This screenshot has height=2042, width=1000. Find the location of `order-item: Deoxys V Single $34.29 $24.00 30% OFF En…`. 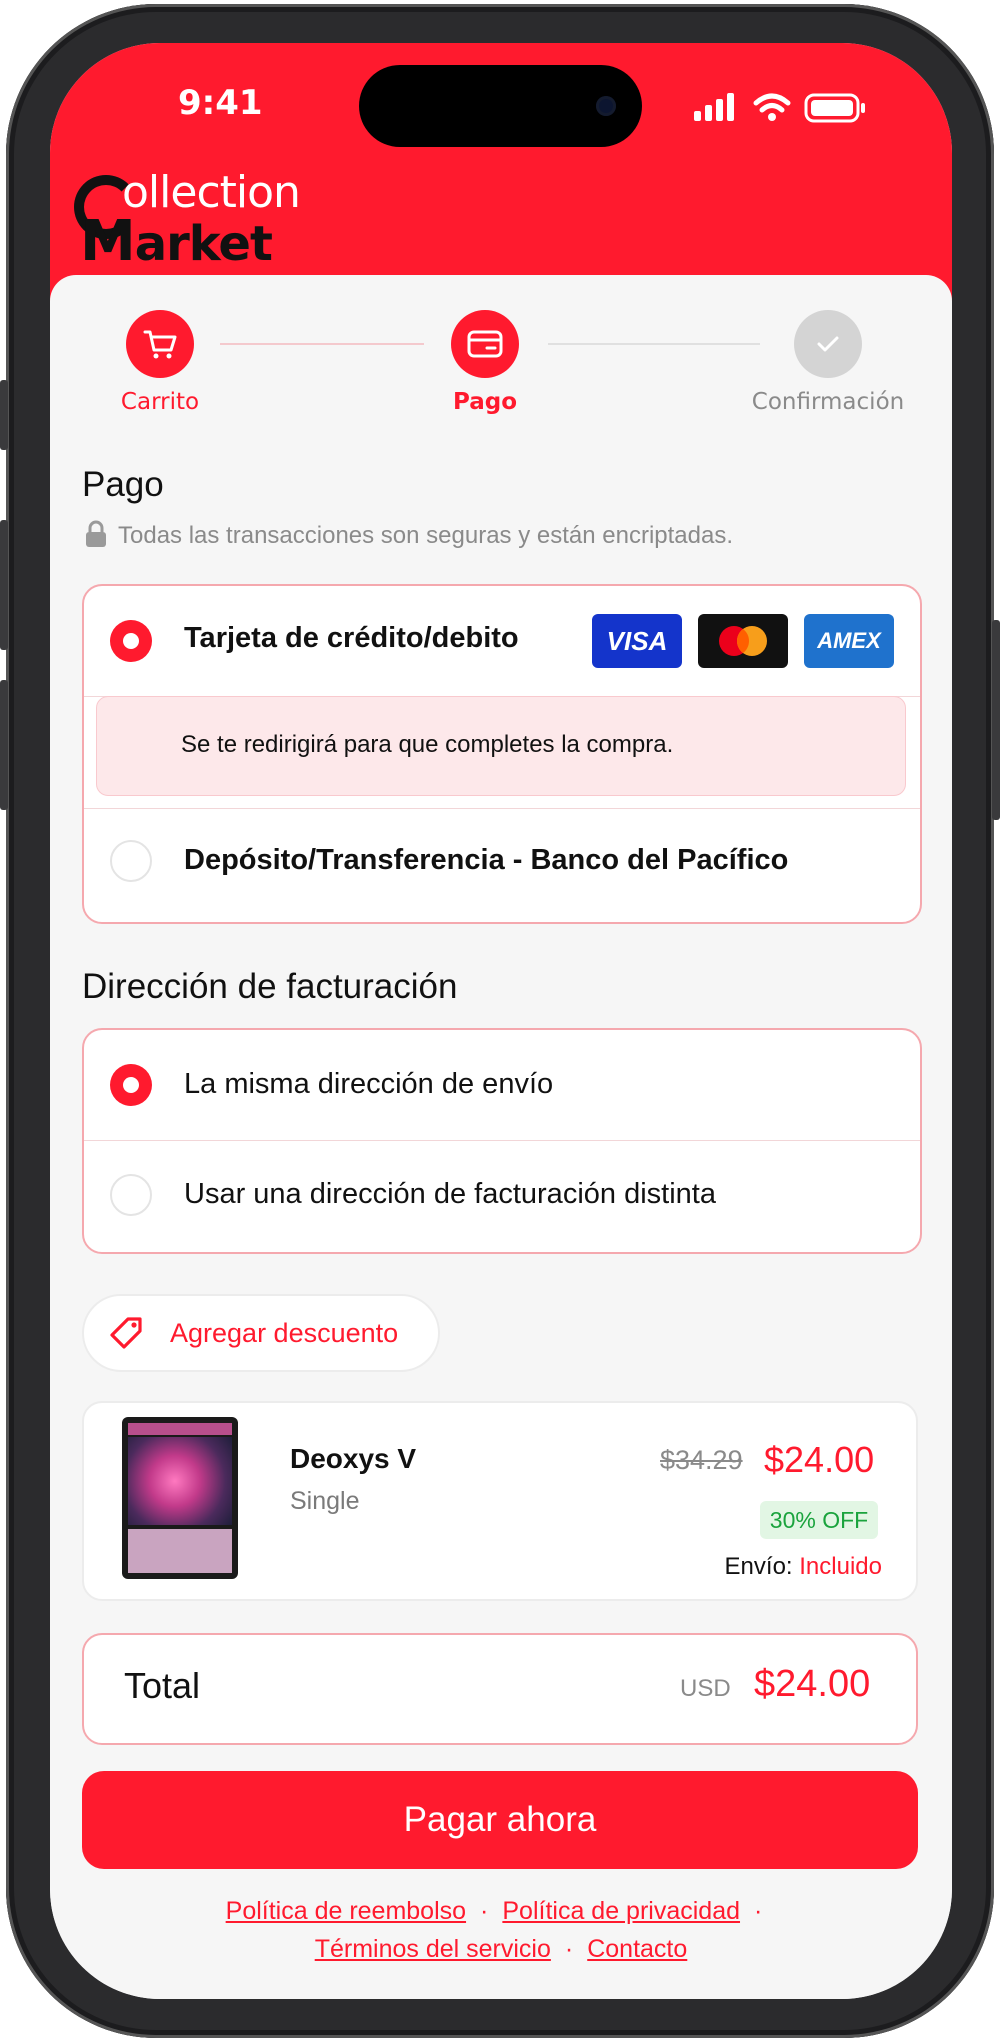

order-item: Deoxys V Single $34.29 $24.00 30% OFF En… is located at coordinates (500, 1501).